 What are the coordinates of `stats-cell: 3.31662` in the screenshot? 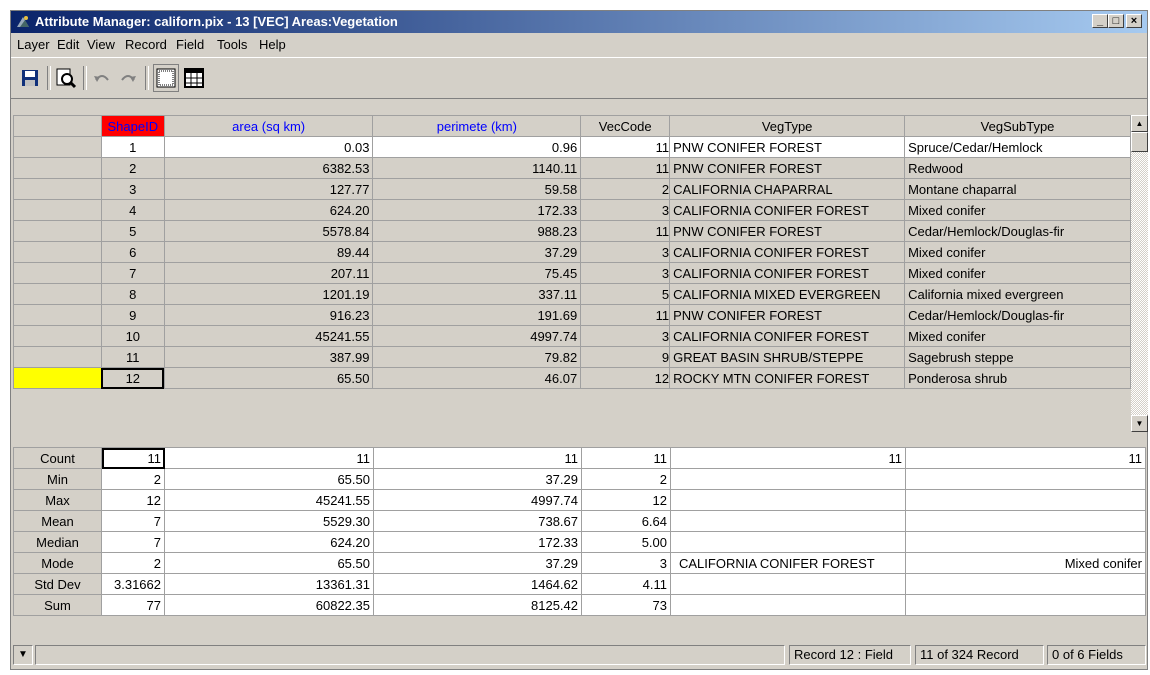 It's located at (133, 584).